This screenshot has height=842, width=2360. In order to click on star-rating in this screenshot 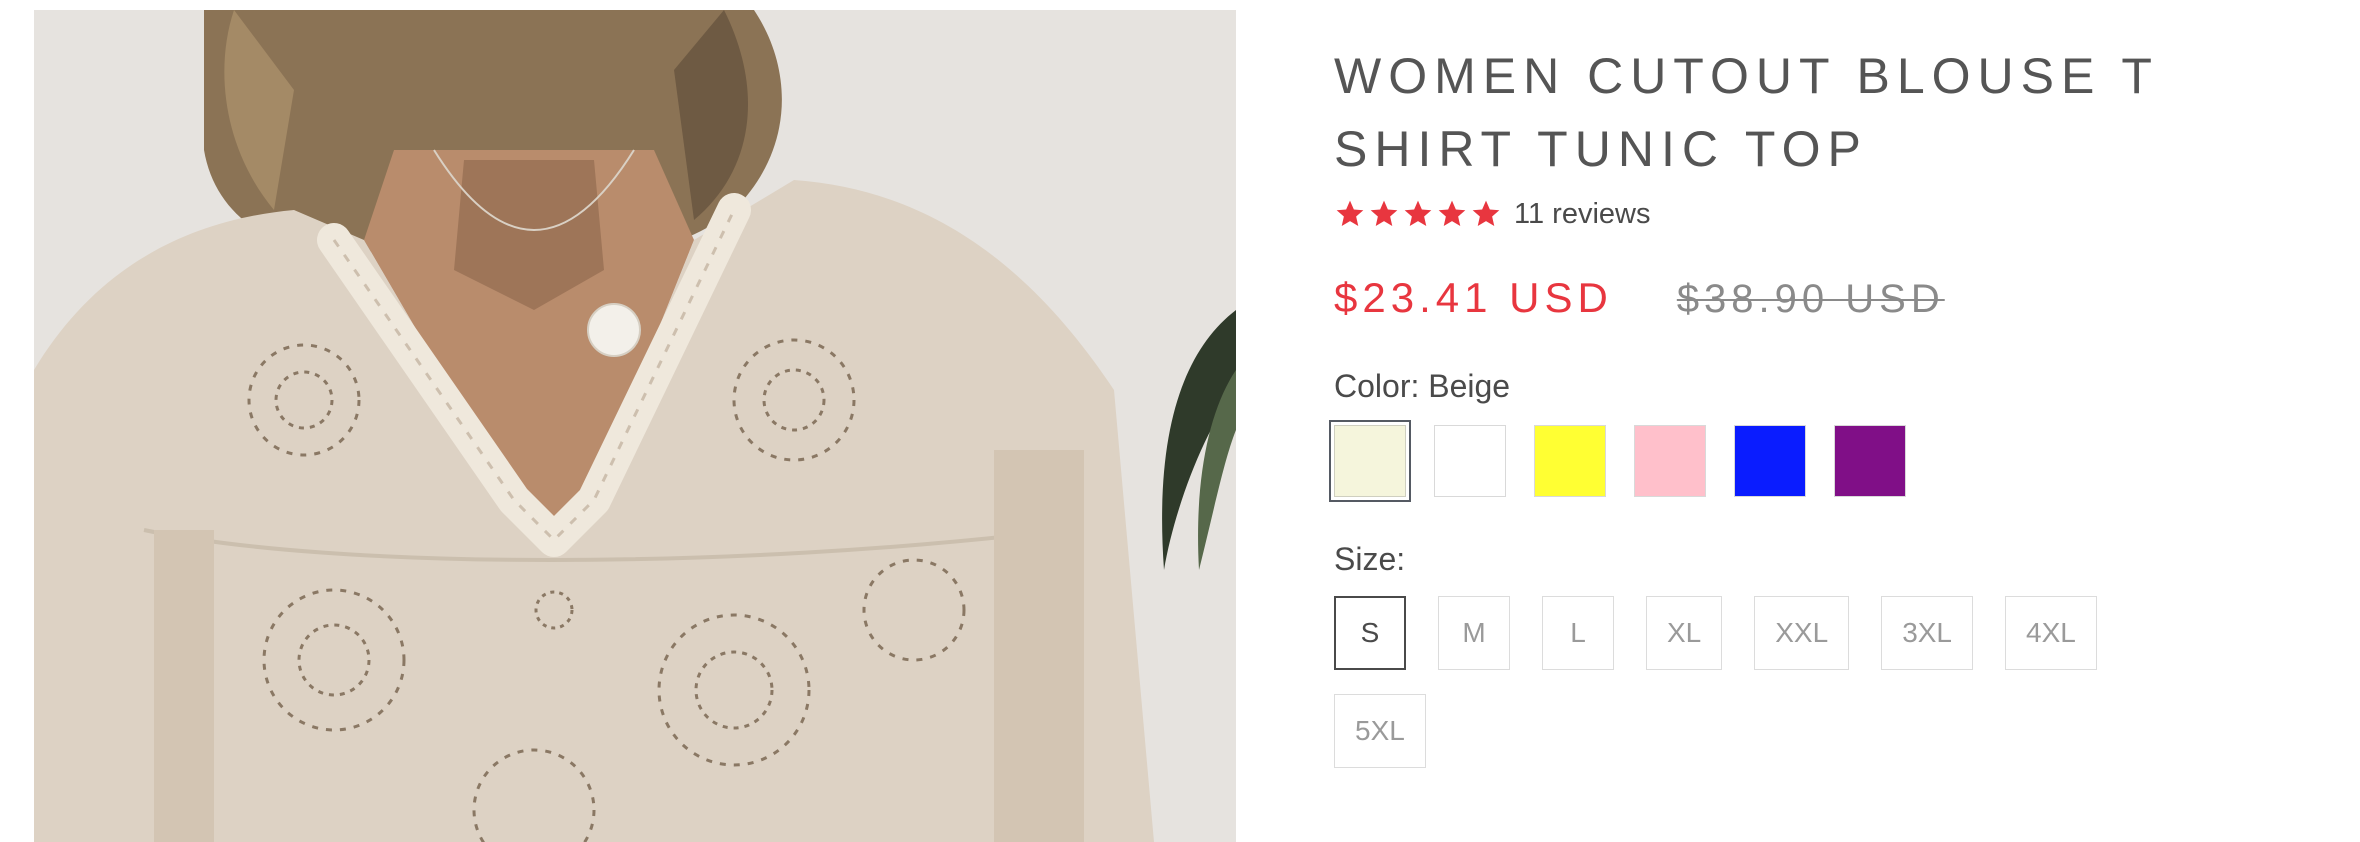, I will do `click(1418, 214)`.